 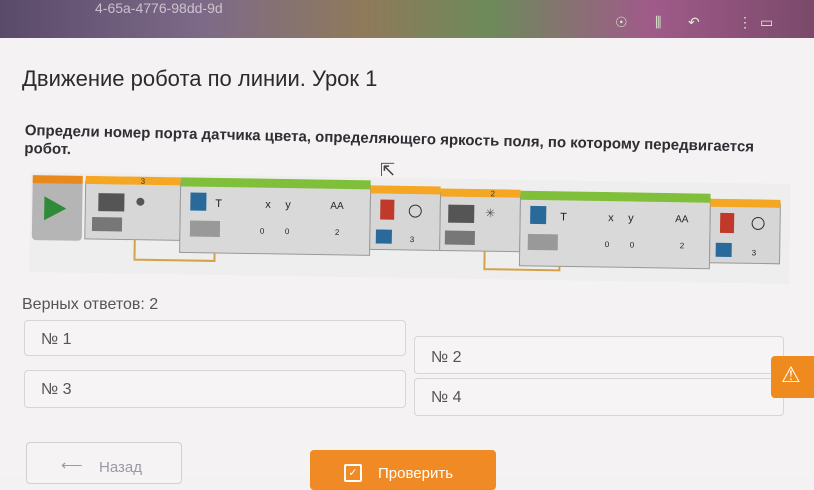 I want to click on option-2: № 2, so click(x=599, y=355).